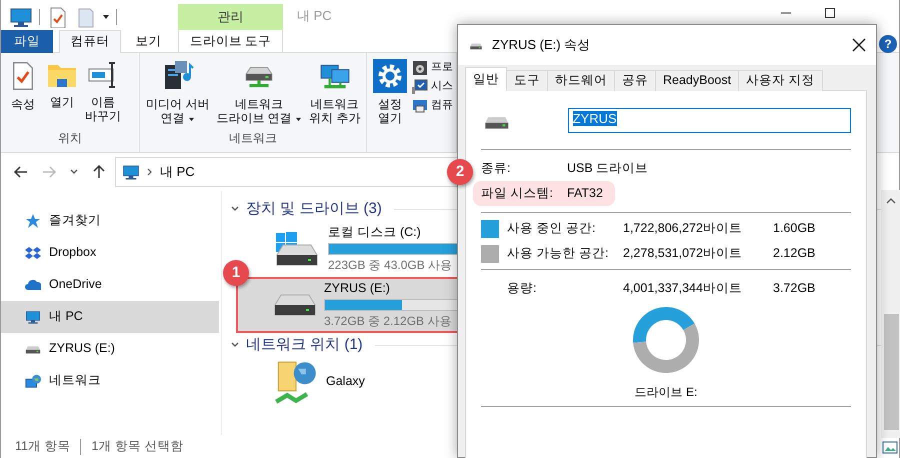 The image size is (900, 458). I want to click on ribbon-group-label: 네트워크, so click(253, 139).